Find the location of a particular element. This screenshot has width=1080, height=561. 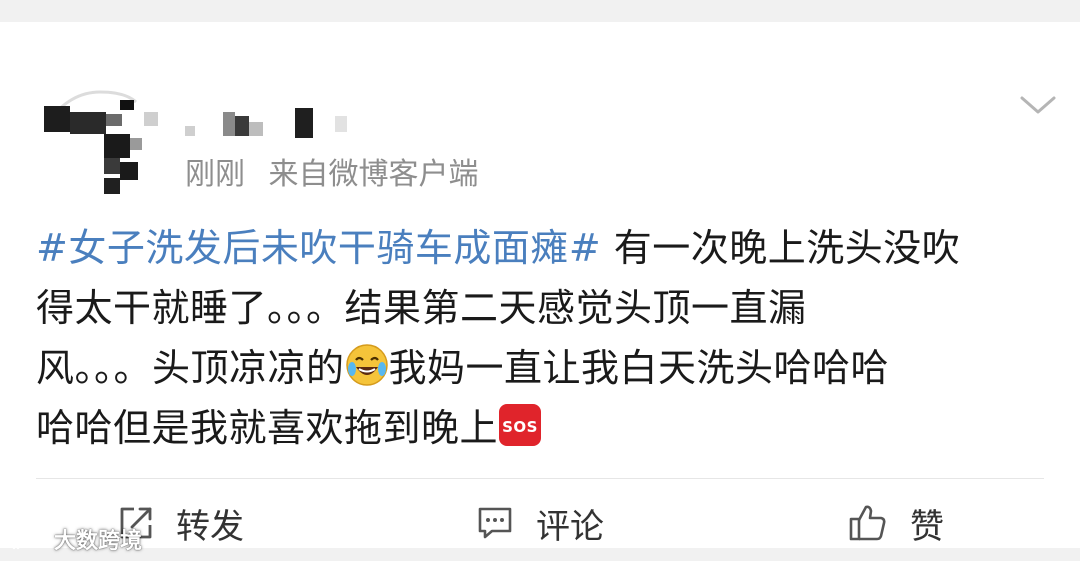

post-source: 来自微博客户端 is located at coordinates (374, 174).